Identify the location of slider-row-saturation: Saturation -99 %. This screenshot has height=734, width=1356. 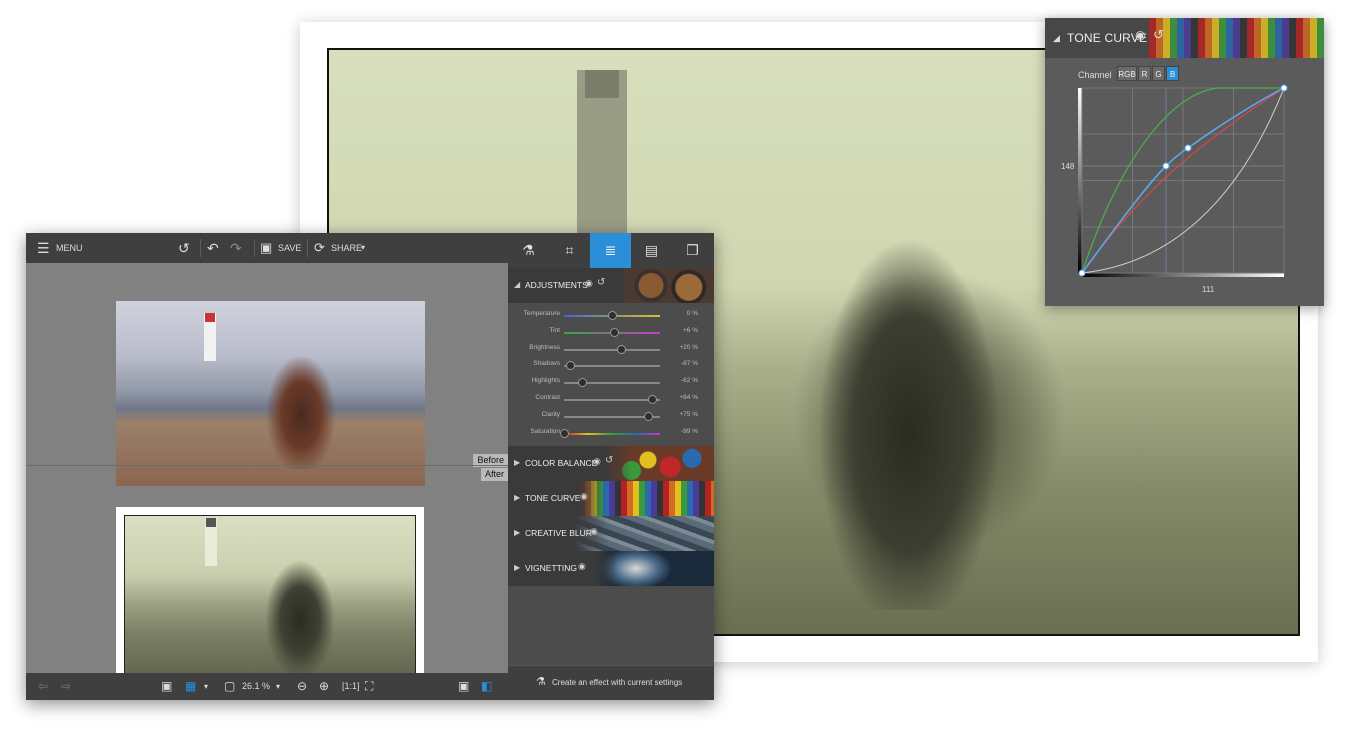
(611, 433).